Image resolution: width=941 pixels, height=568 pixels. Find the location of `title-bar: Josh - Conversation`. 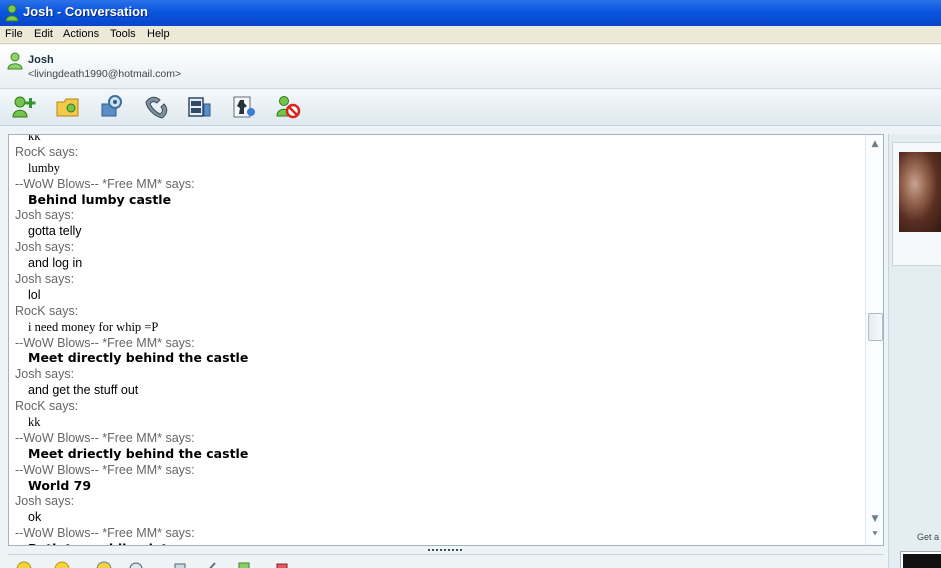

title-bar: Josh - Conversation is located at coordinates (470, 13).